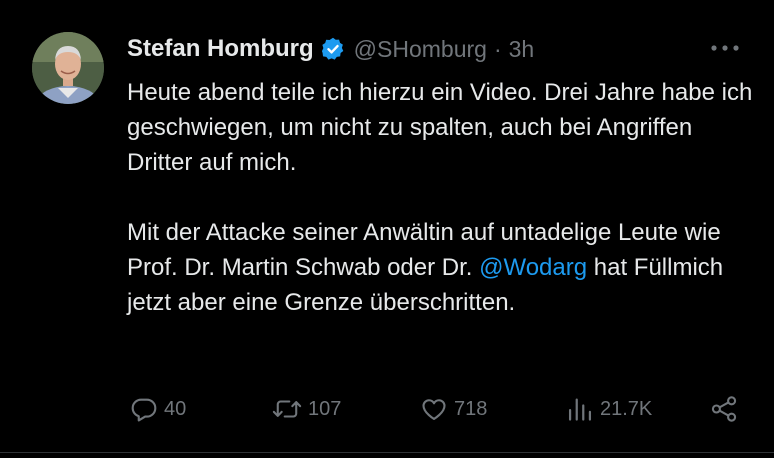  Describe the element at coordinates (158, 409) in the screenshot. I see `reply-button: 40` at that location.